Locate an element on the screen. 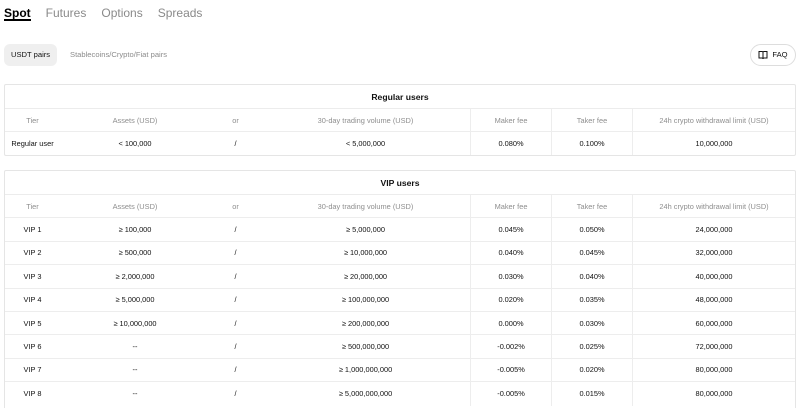 This screenshot has width=800, height=408. tier-cell: Regular user is located at coordinates (32, 143).